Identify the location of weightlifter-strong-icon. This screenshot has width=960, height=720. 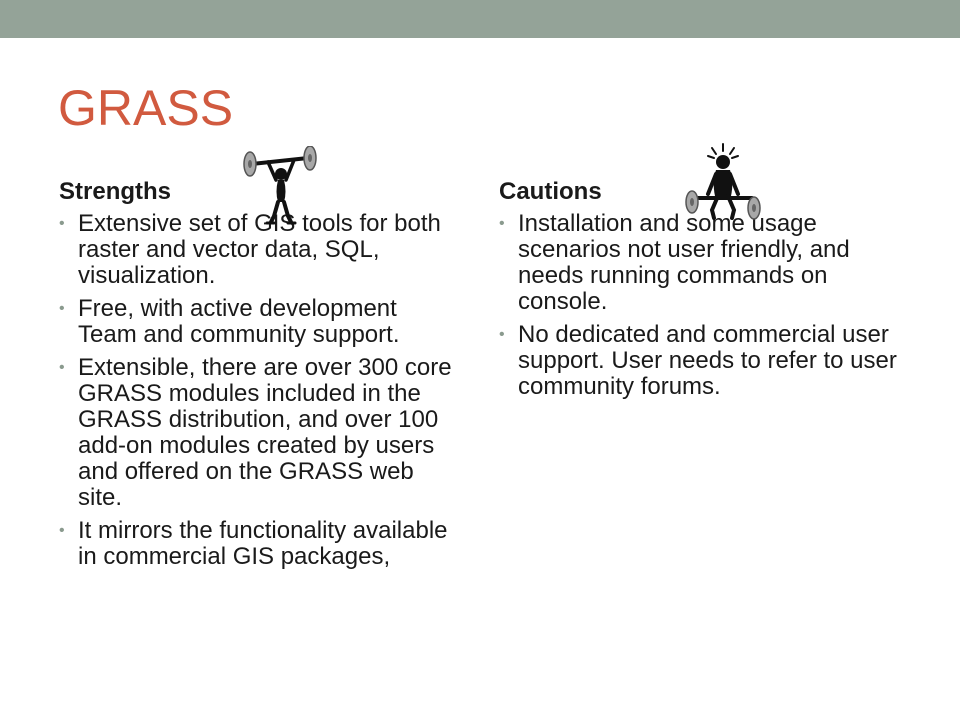
(280, 185).